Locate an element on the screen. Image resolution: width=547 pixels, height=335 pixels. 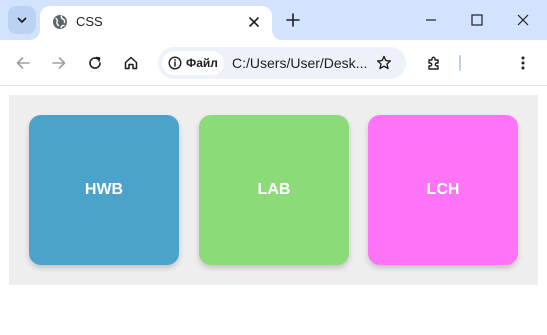
forward-button is located at coordinates (59, 63).